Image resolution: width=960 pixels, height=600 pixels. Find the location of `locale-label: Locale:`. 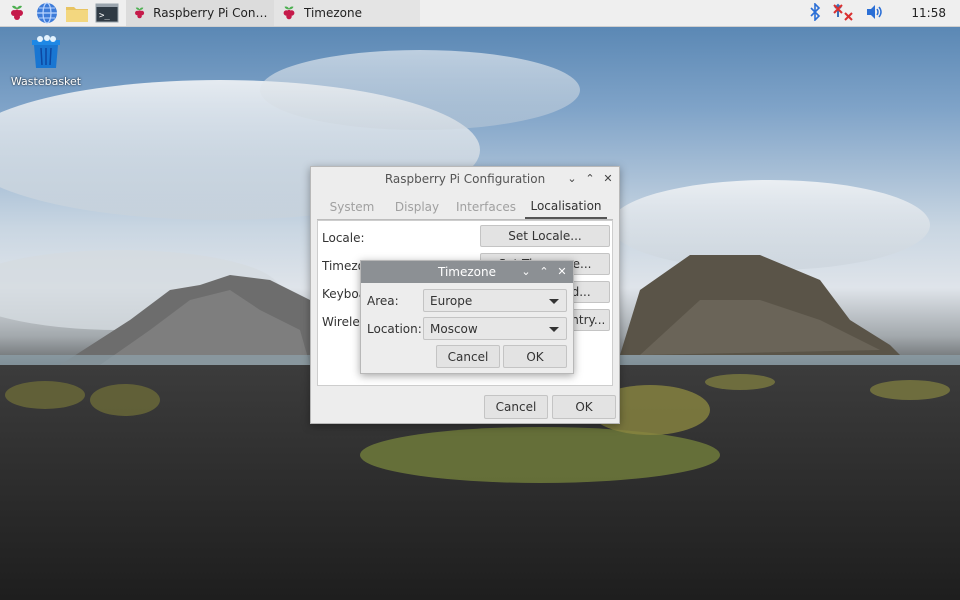

locale-label: Locale: is located at coordinates (343, 238).